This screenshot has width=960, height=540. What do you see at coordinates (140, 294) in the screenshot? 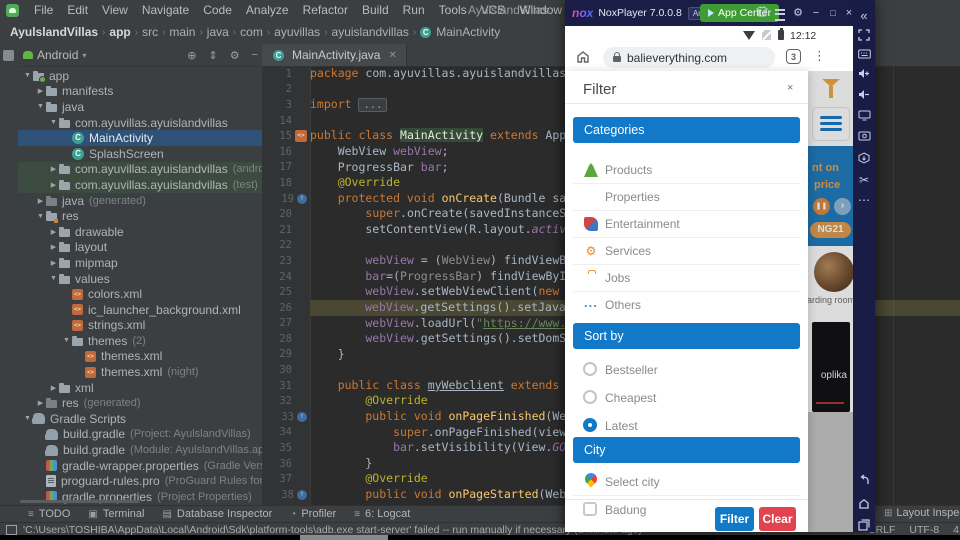
I see `tree-item: <> colors.xml` at bounding box center [140, 294].